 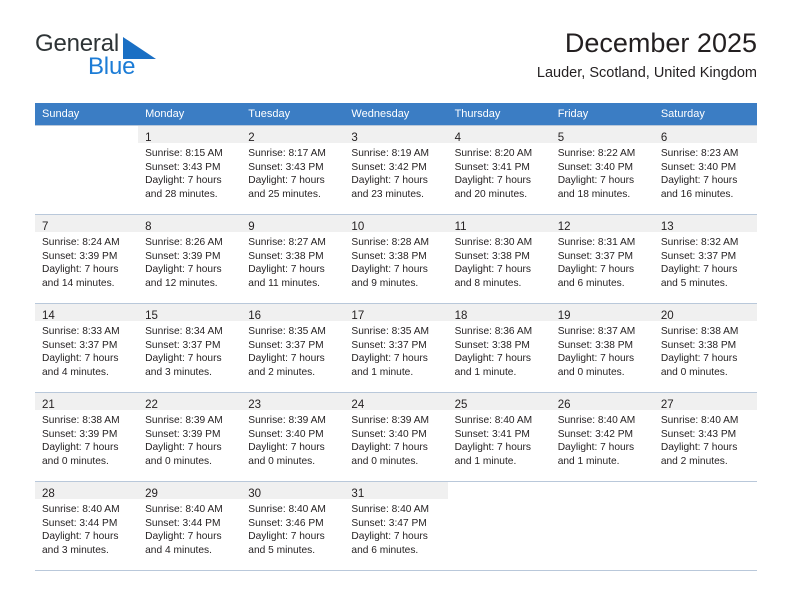 What do you see at coordinates (190, 135) in the screenshot?
I see `day-number-bar: 1` at bounding box center [190, 135].